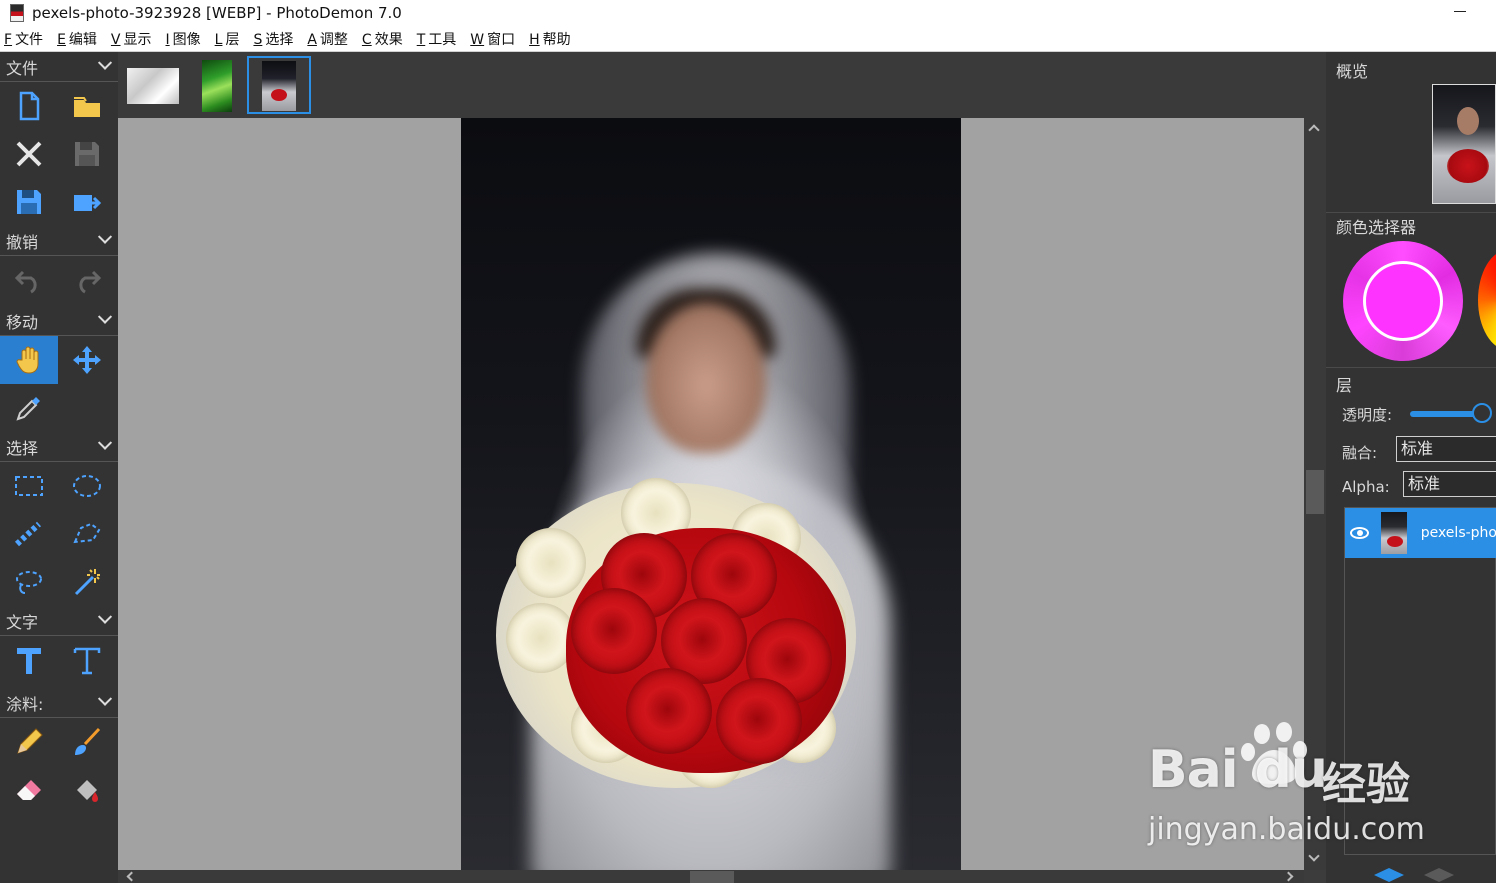 This screenshot has width=1496, height=883. I want to click on scroll-up-icon, so click(1314, 130).